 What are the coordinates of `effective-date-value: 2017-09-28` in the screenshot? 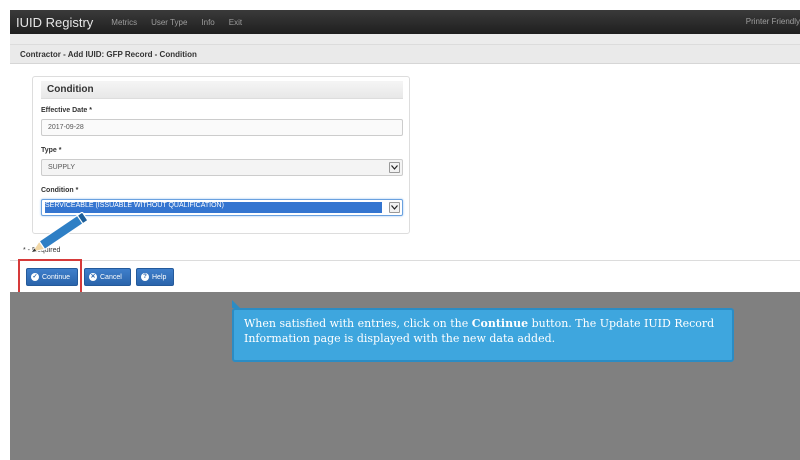 It's located at (66, 127).